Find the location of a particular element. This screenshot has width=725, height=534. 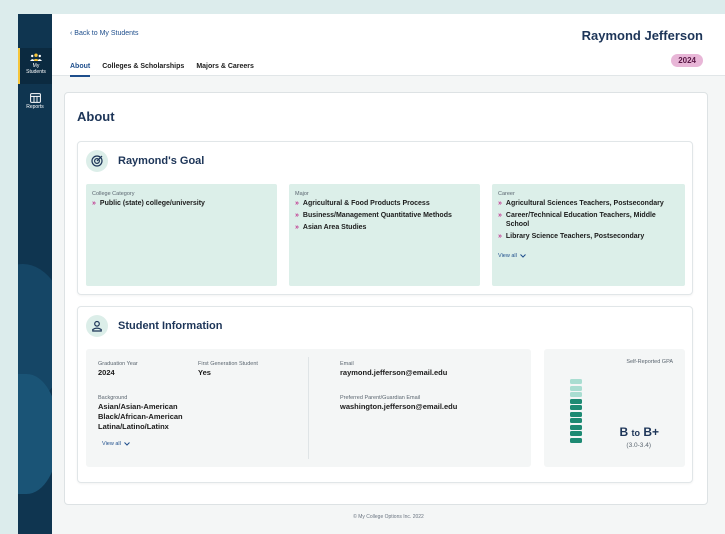

students-icon is located at coordinates (36, 57).